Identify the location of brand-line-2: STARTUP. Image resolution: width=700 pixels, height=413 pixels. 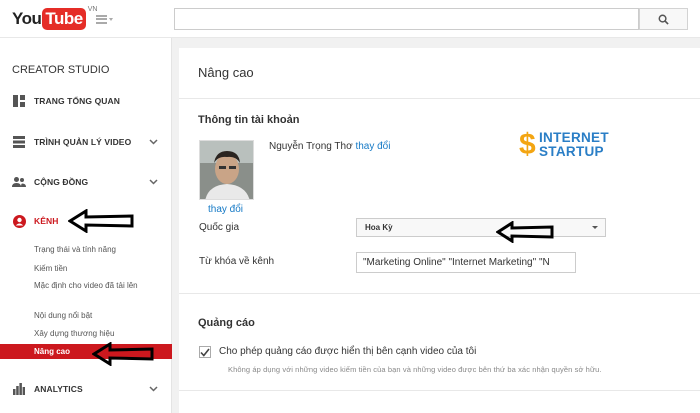
(571, 151).